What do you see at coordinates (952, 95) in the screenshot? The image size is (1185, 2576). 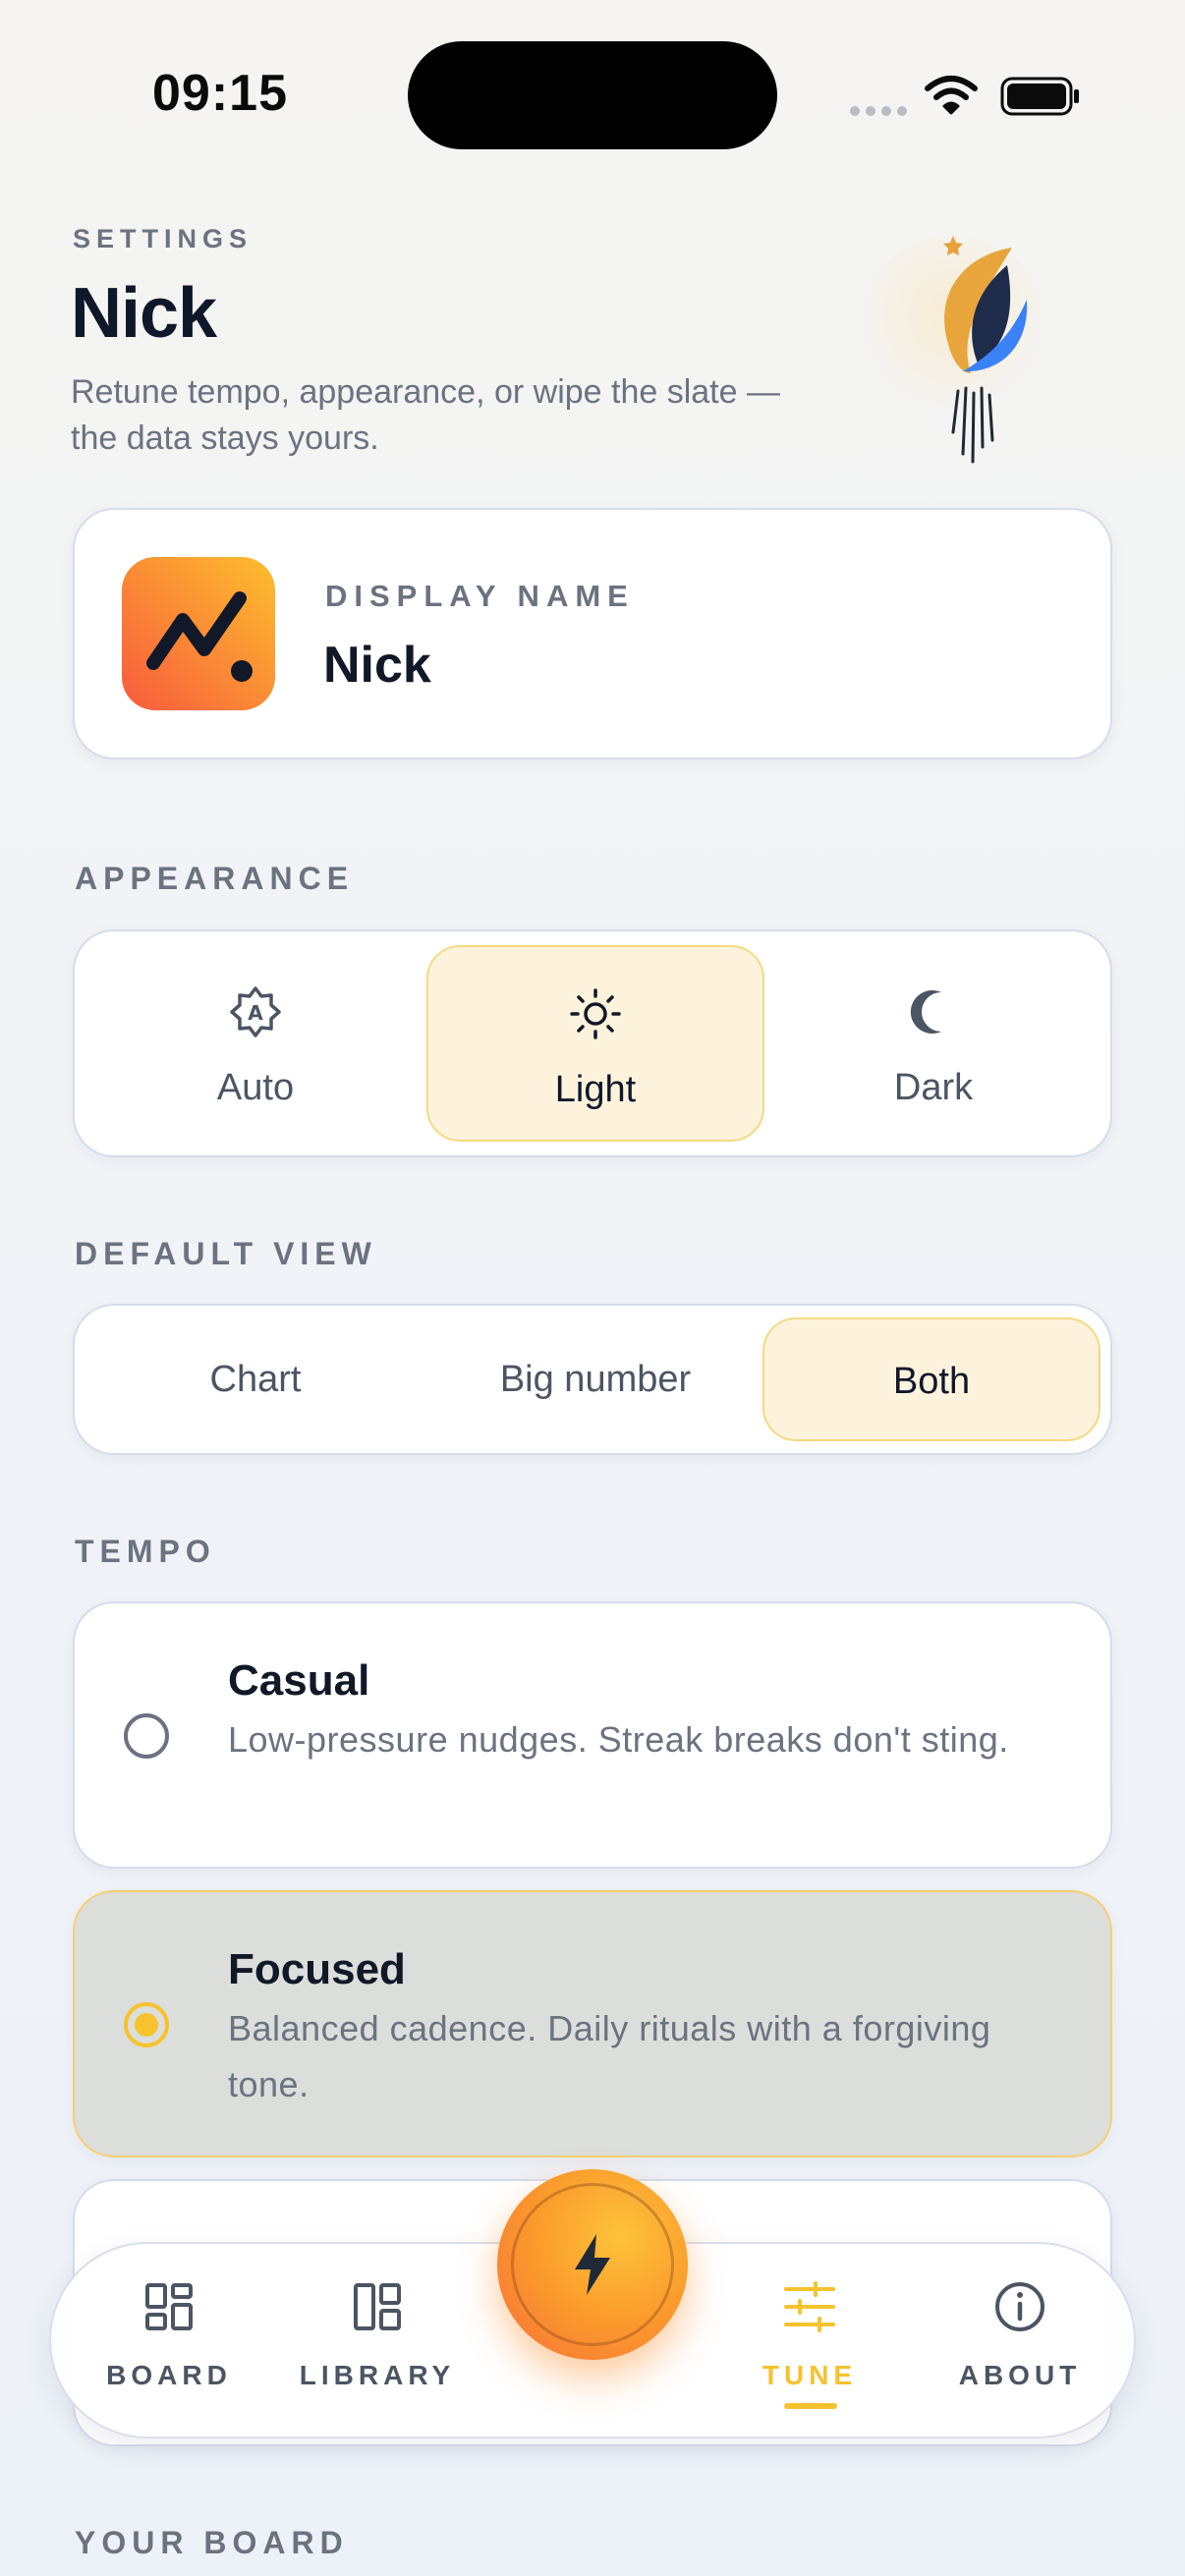 I see `wifi-icon` at bounding box center [952, 95].